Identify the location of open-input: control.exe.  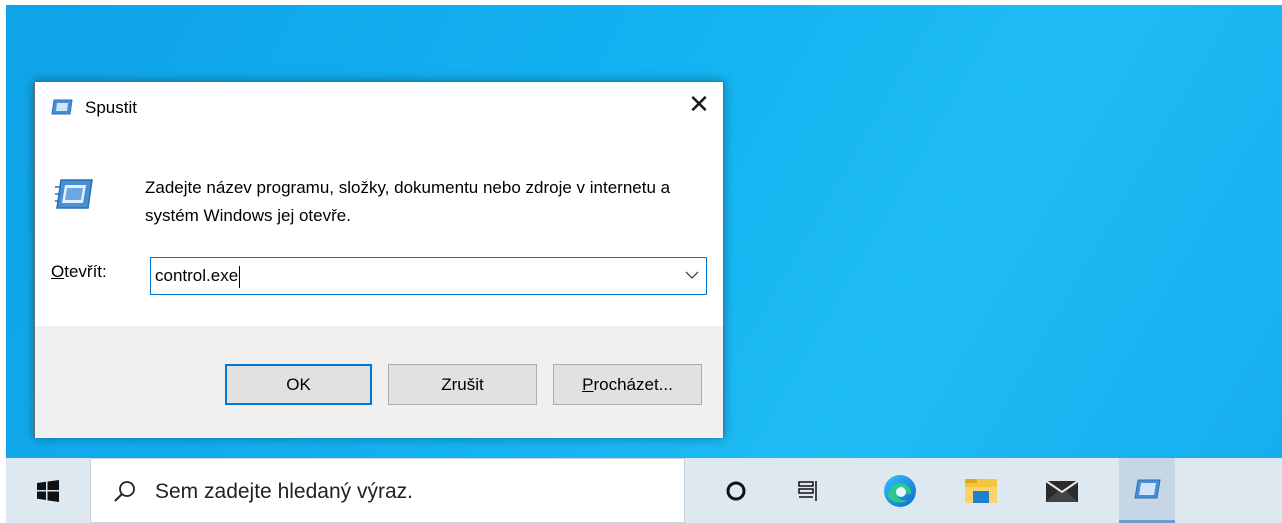
(198, 277).